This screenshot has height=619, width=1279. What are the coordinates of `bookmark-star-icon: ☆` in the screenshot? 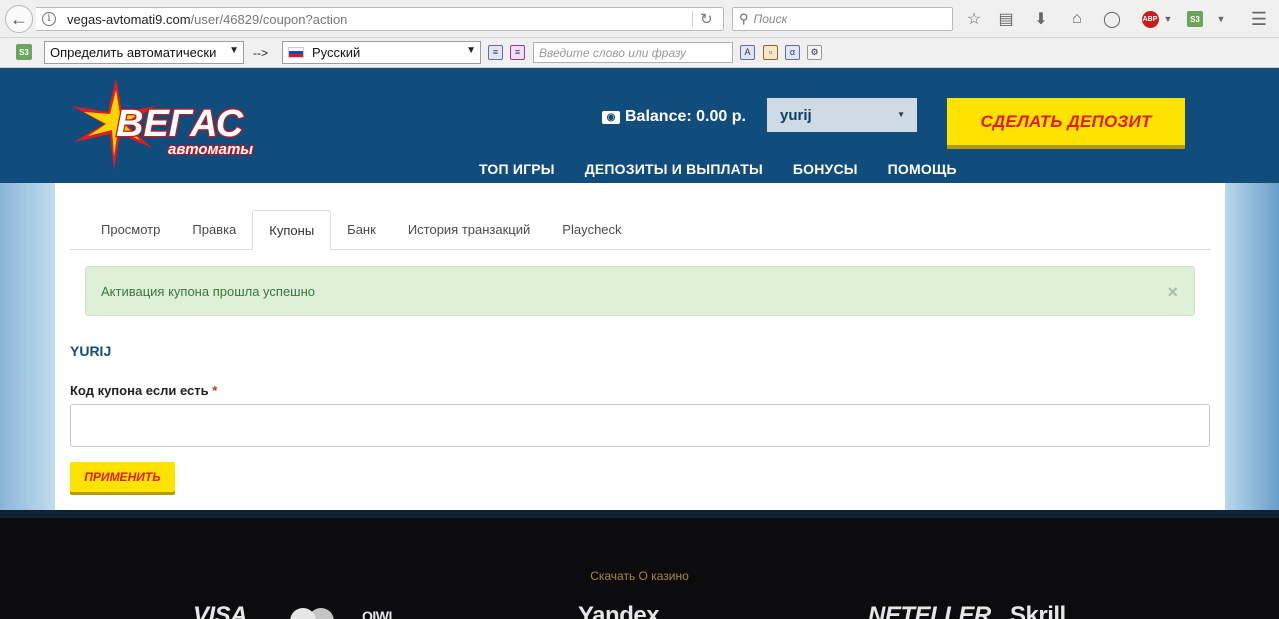 It's located at (974, 19).